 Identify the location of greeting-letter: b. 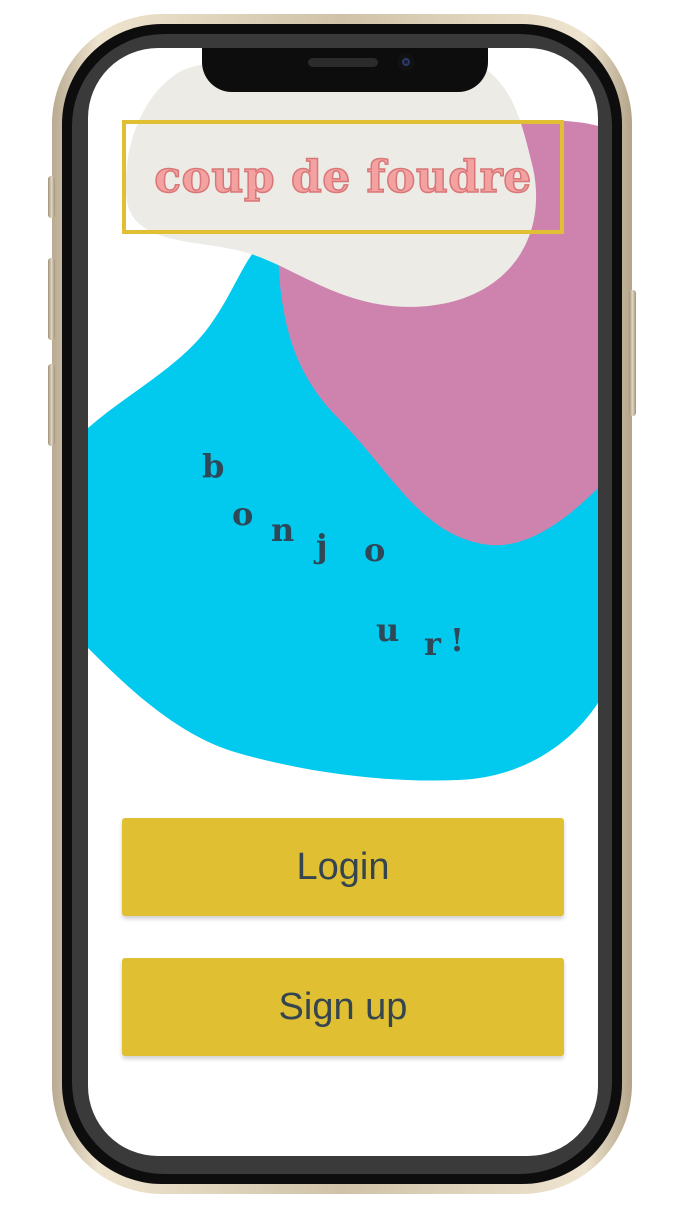
(213, 466).